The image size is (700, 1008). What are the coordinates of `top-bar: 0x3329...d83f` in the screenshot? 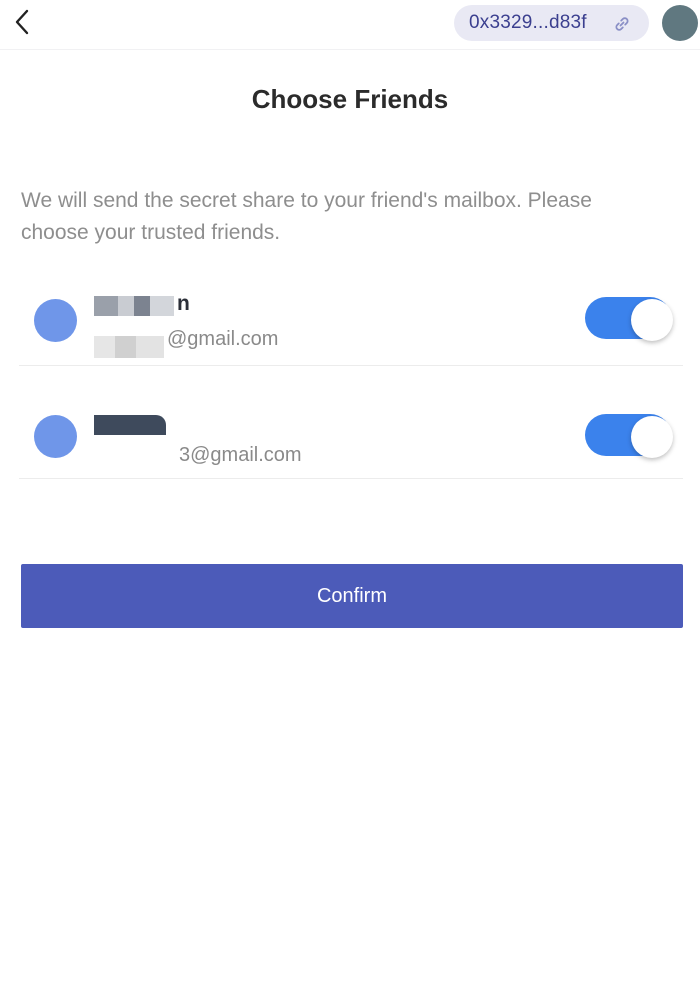 It's located at (350, 25).